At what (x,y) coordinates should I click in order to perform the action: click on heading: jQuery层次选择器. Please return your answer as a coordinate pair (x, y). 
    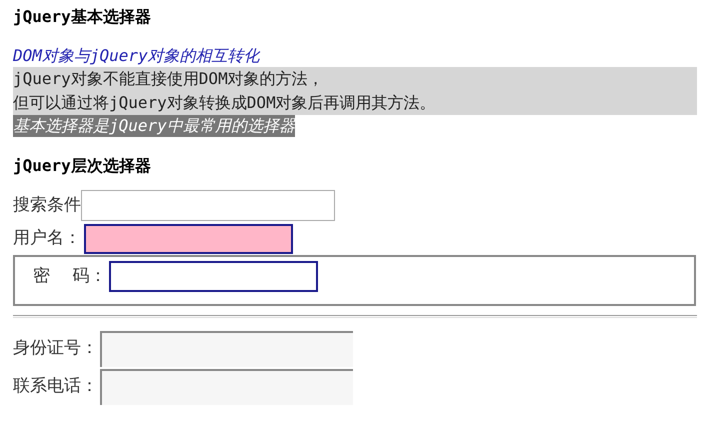
    Looking at the image, I should click on (82, 166).